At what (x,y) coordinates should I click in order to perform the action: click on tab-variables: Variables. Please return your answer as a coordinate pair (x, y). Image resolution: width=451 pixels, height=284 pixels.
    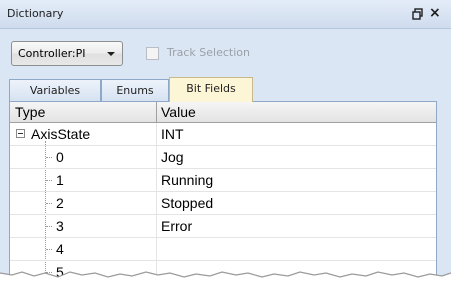
    Looking at the image, I should click on (55, 90).